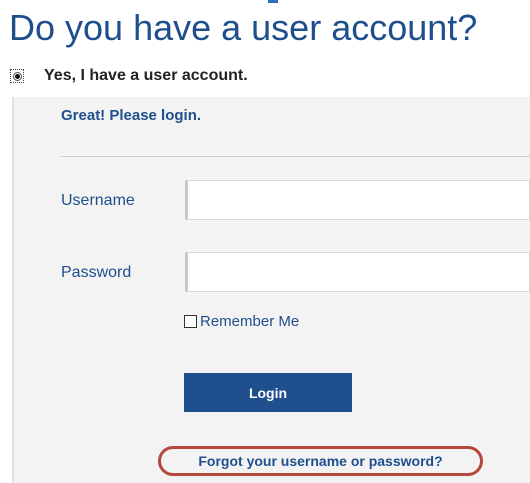 The height and width of the screenshot is (483, 530). Describe the element at coordinates (13, 290) in the screenshot. I see `panel-left-edge` at that location.